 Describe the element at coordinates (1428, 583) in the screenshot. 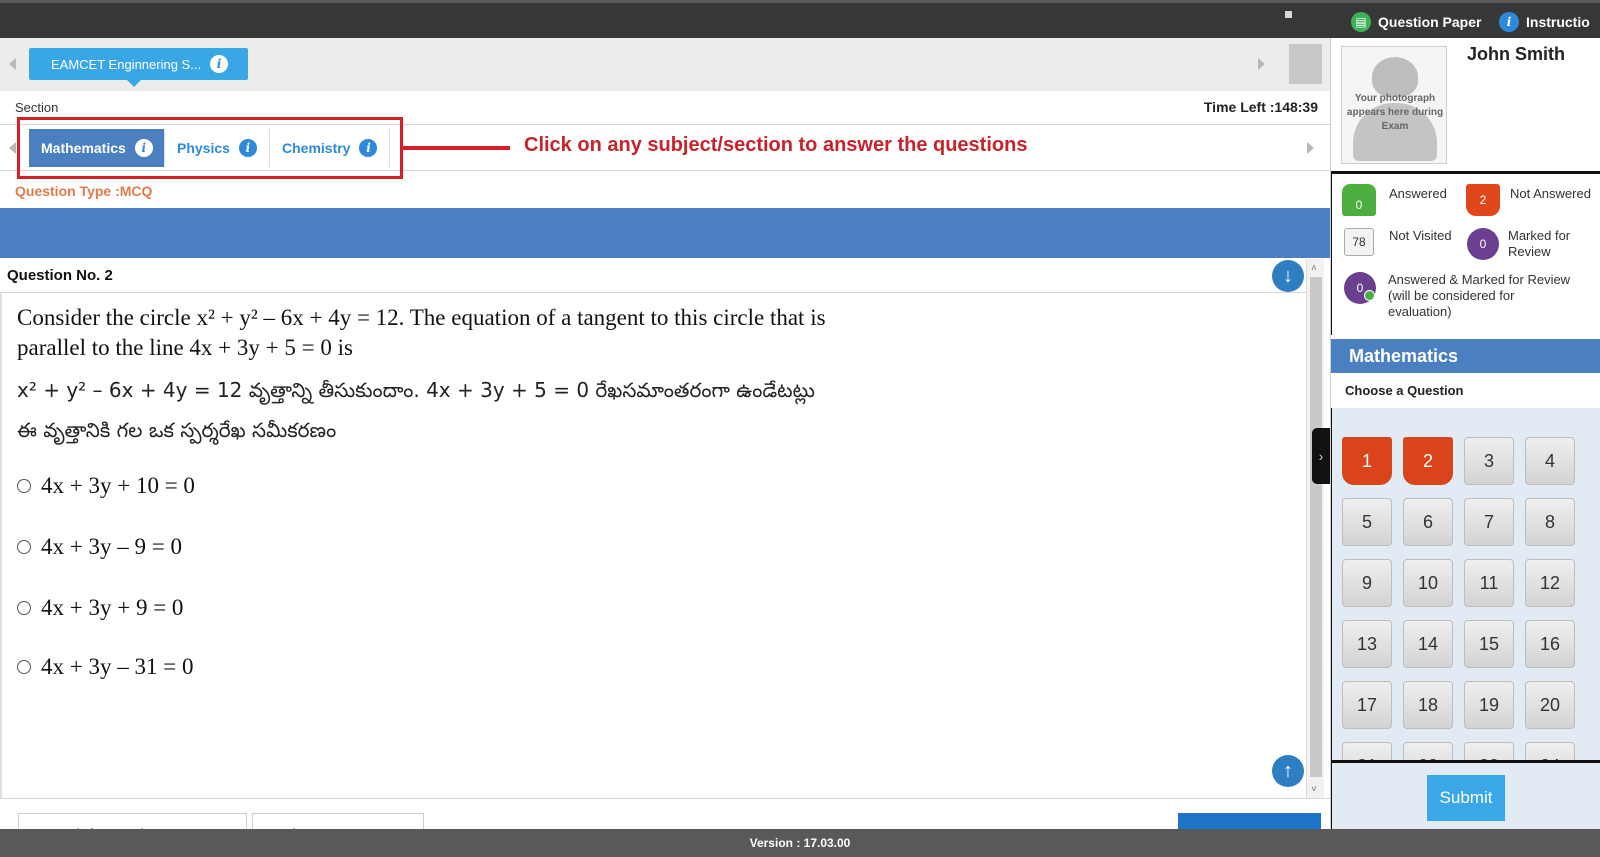

I see `question-button-10: 10` at that location.